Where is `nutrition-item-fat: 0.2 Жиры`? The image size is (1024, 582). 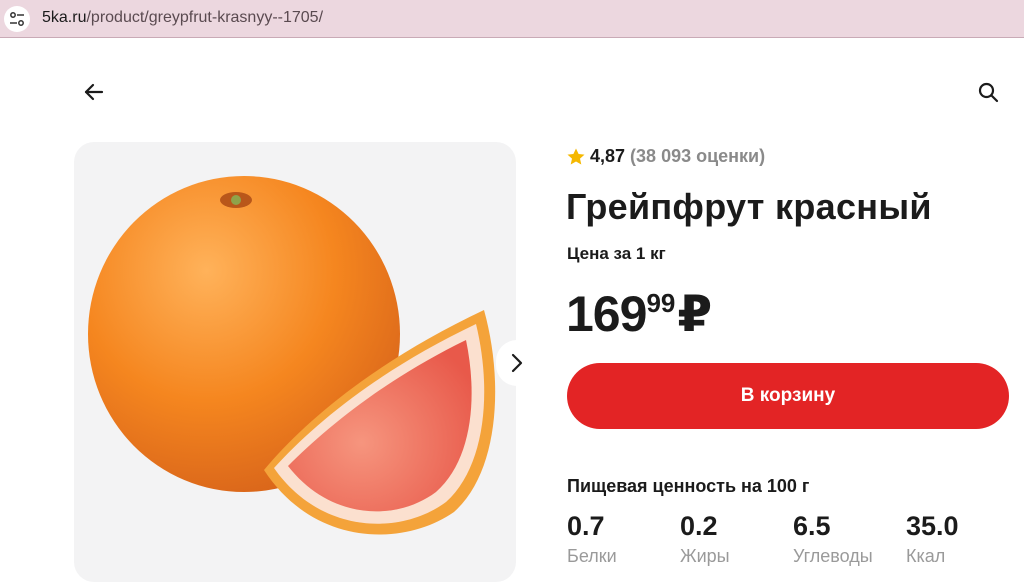 nutrition-item-fat: 0.2 Жиры is located at coordinates (735, 538).